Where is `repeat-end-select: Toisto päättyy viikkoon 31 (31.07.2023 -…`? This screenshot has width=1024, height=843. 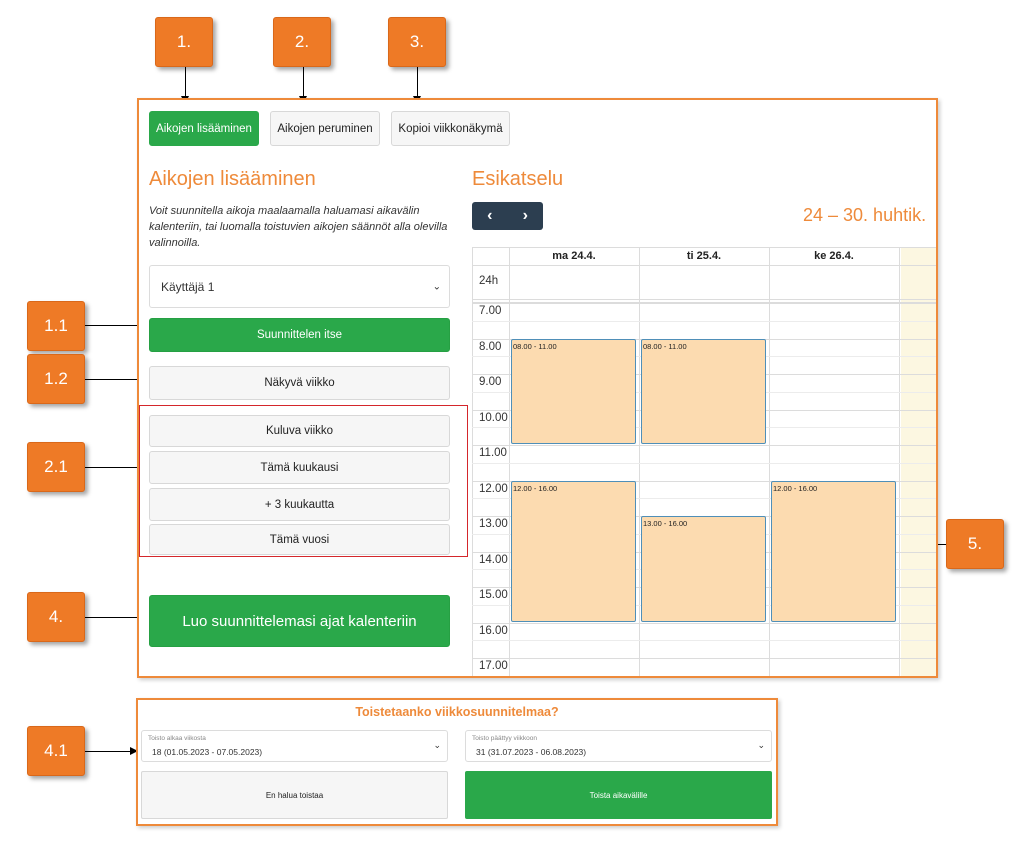
repeat-end-select: Toisto päättyy viikkoon 31 (31.07.2023 -… is located at coordinates (618, 746).